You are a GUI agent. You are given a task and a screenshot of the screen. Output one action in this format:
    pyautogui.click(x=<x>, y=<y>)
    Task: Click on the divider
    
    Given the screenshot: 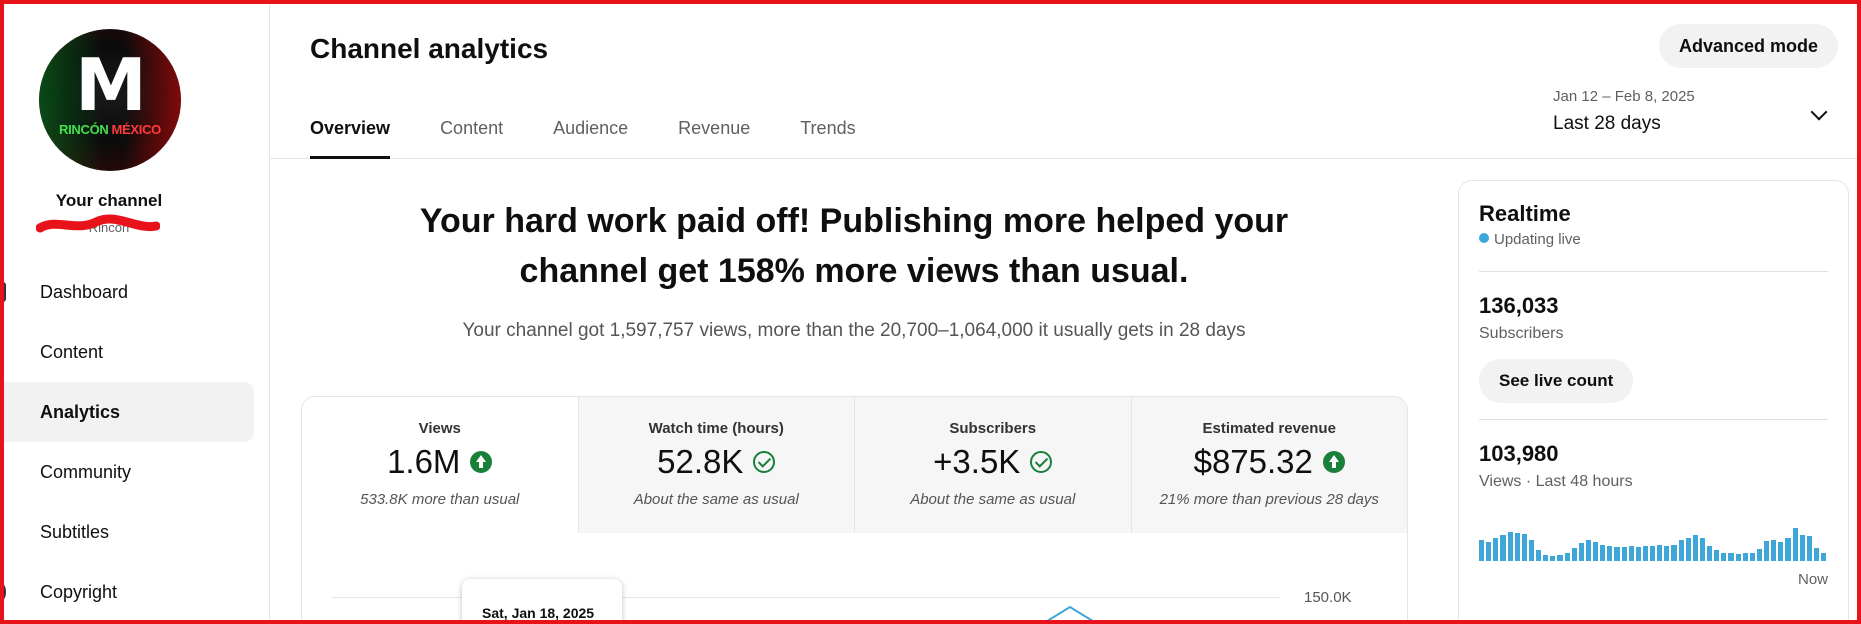 What is the action you would take?
    pyautogui.click(x=1653, y=419)
    